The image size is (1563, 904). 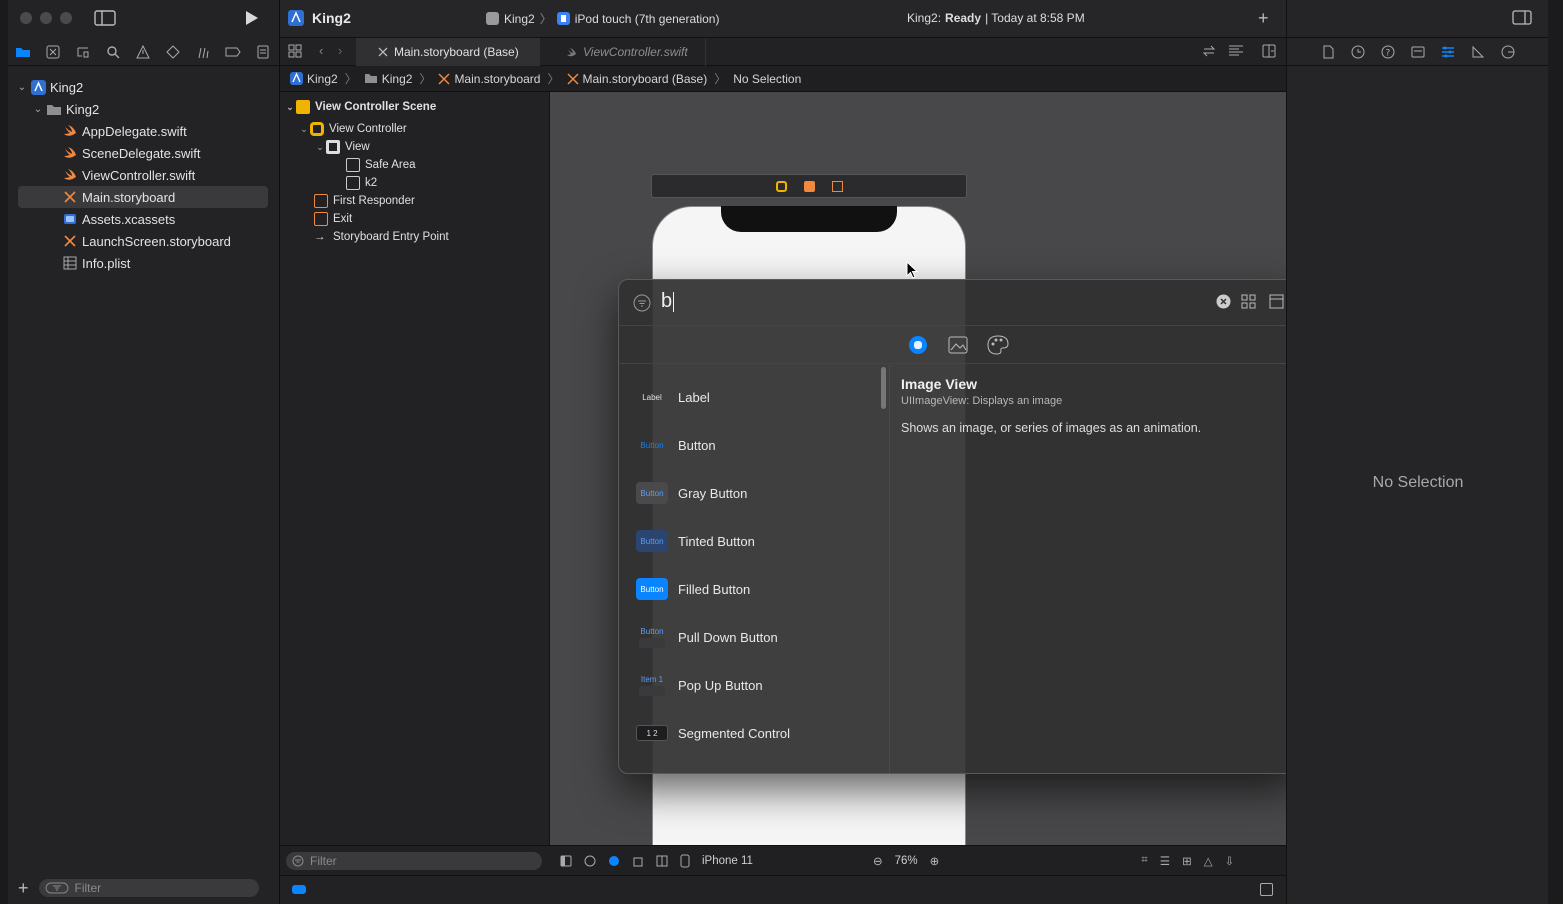 I want to click on image-icon, so click(x=958, y=345).